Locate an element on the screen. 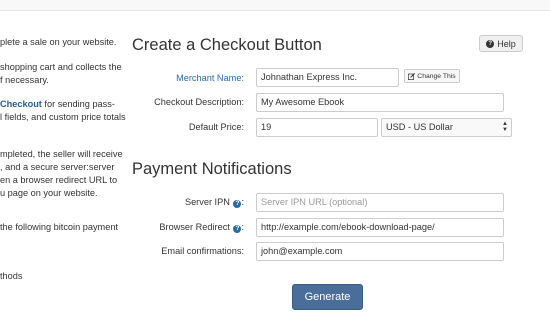 The width and height of the screenshot is (550, 317). left-text-line: thods is located at coordinates (11, 276).